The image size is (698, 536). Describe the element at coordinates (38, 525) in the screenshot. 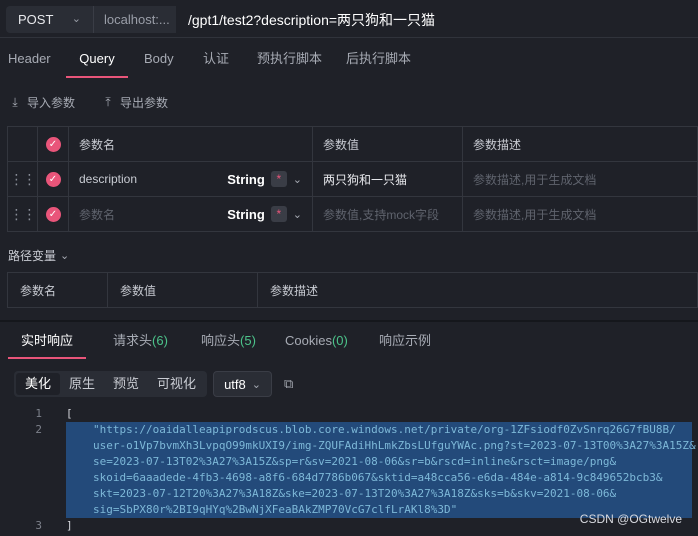

I see `line-number: 3` at that location.